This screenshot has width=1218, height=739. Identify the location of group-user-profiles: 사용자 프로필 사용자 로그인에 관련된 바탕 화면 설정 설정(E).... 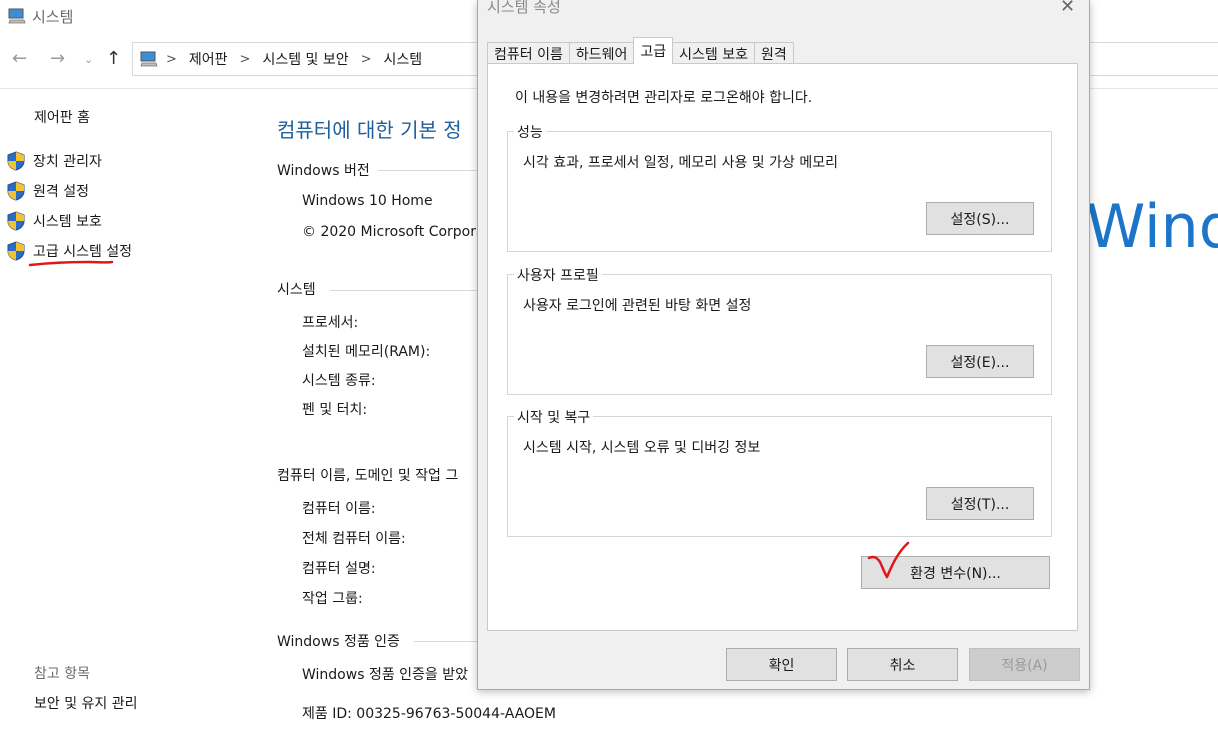
(779, 330).